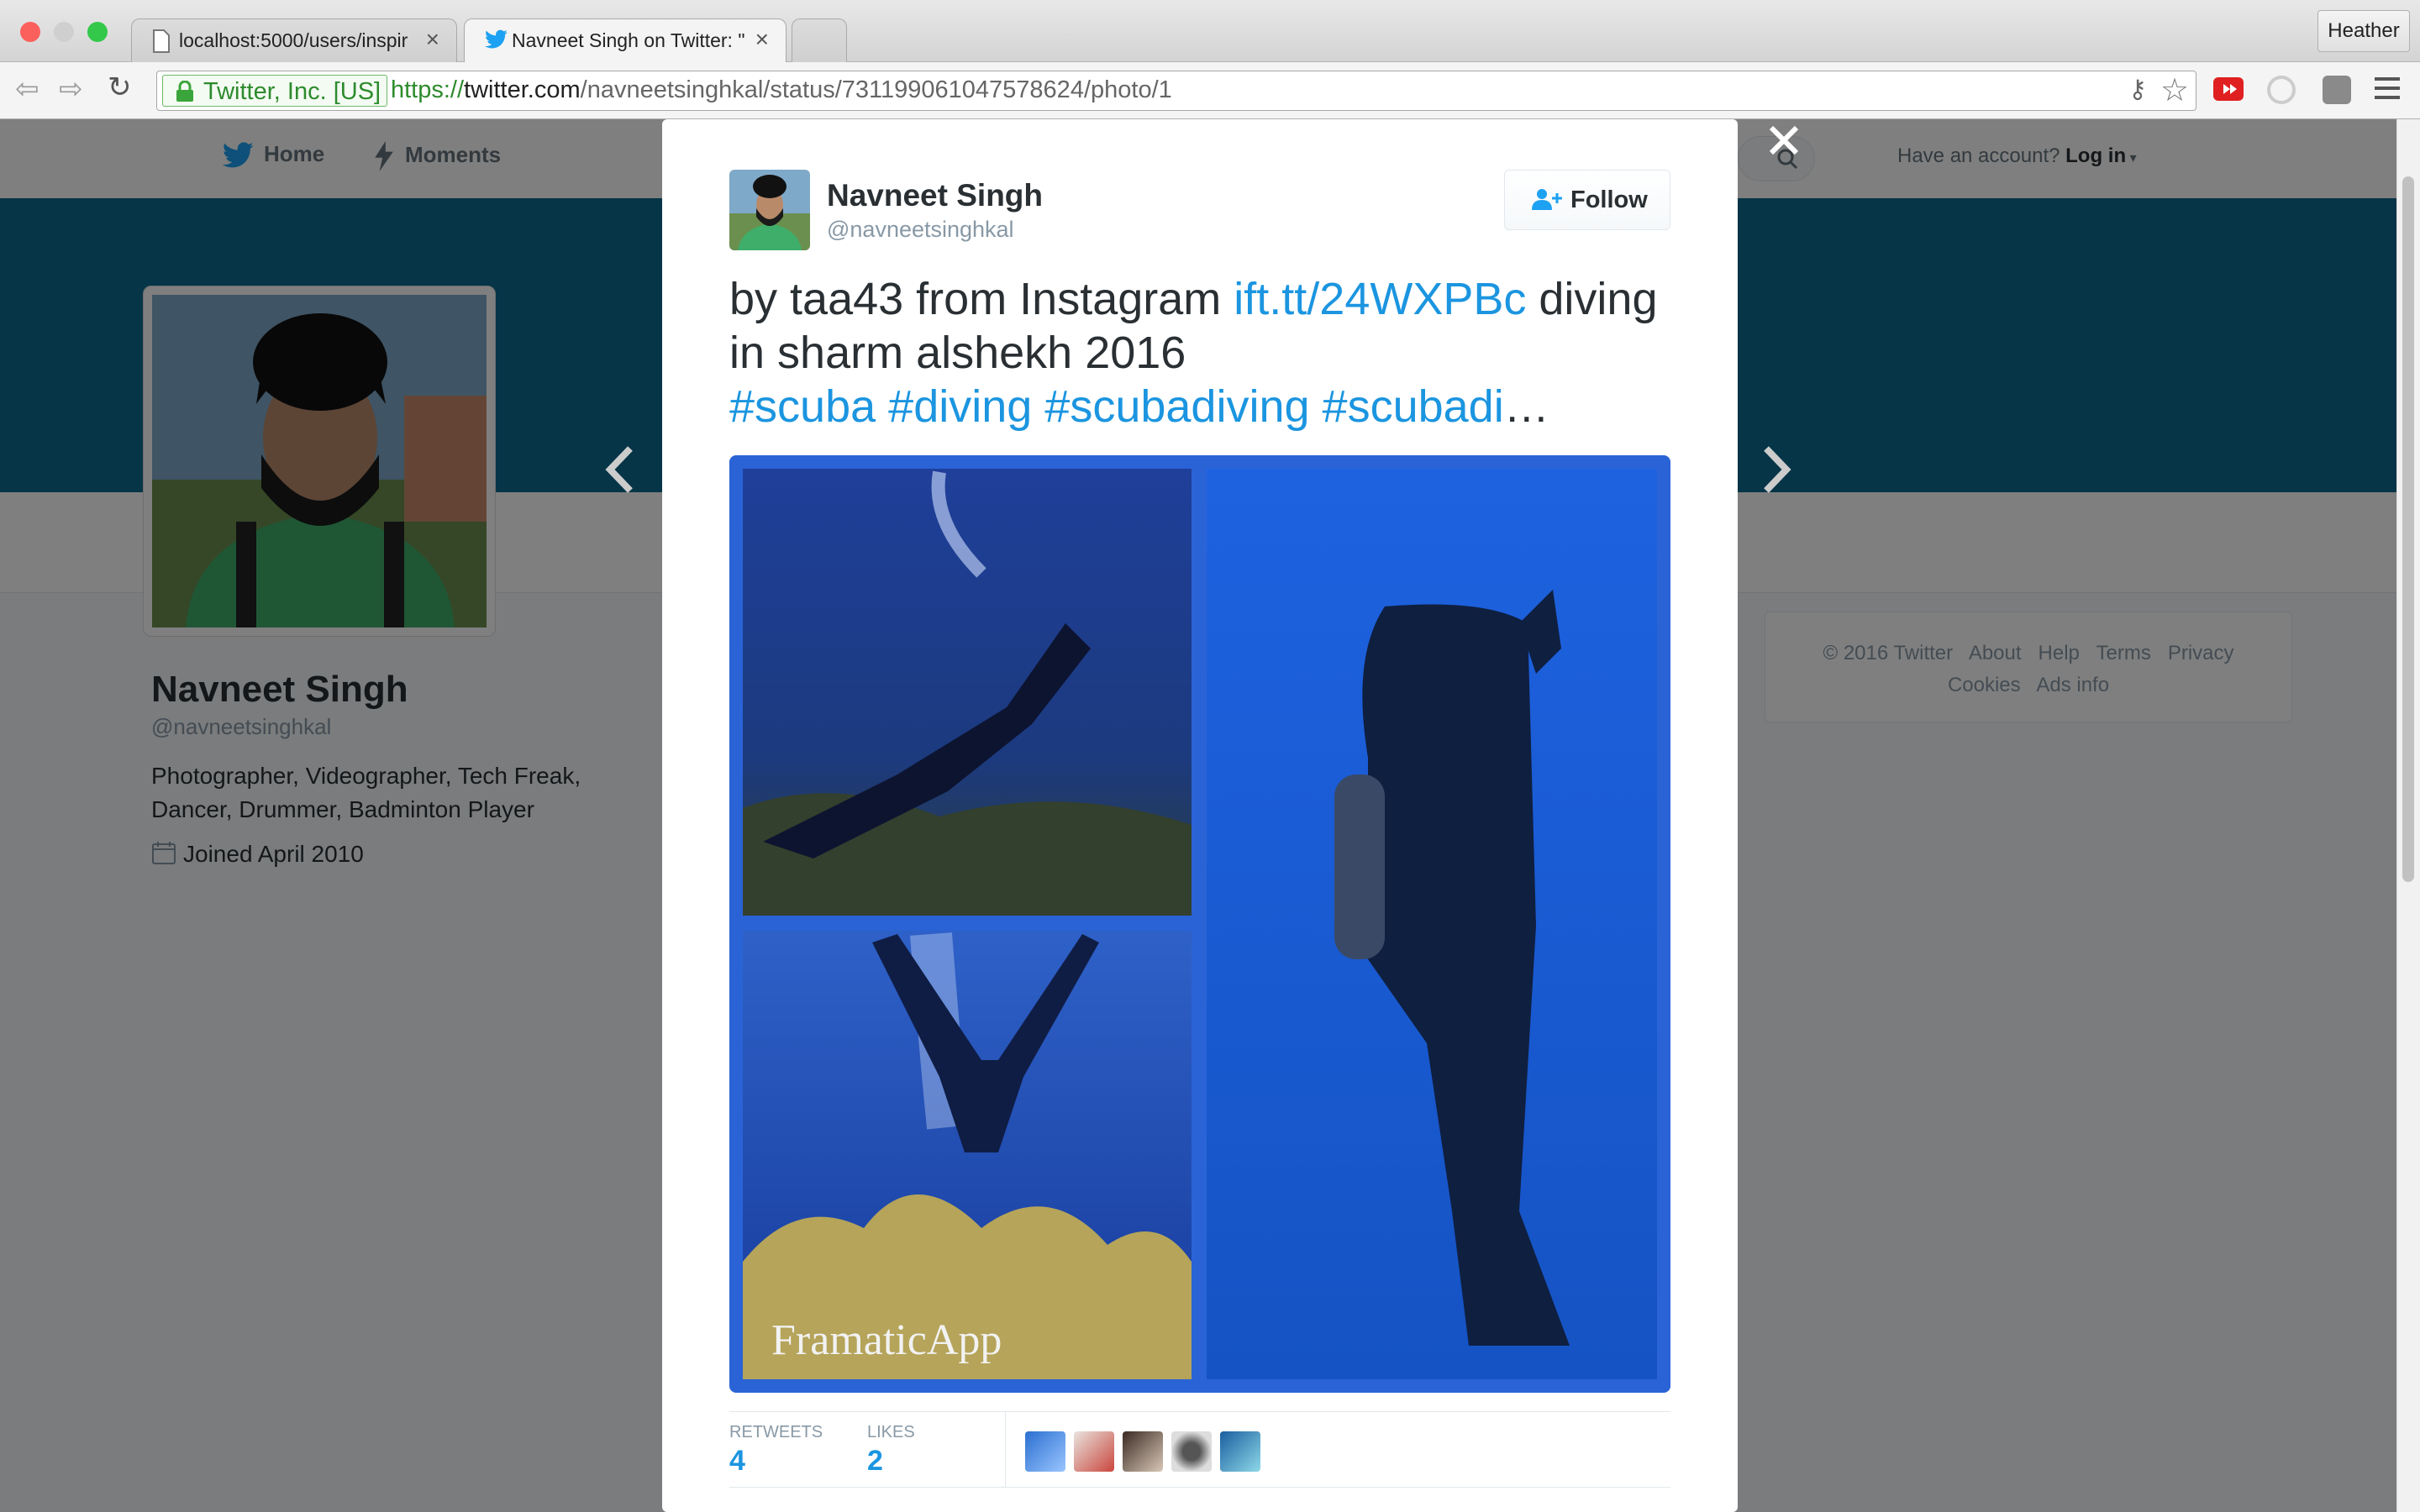  What do you see at coordinates (1776, 472) in the screenshot?
I see `chevron-right-icon` at bounding box center [1776, 472].